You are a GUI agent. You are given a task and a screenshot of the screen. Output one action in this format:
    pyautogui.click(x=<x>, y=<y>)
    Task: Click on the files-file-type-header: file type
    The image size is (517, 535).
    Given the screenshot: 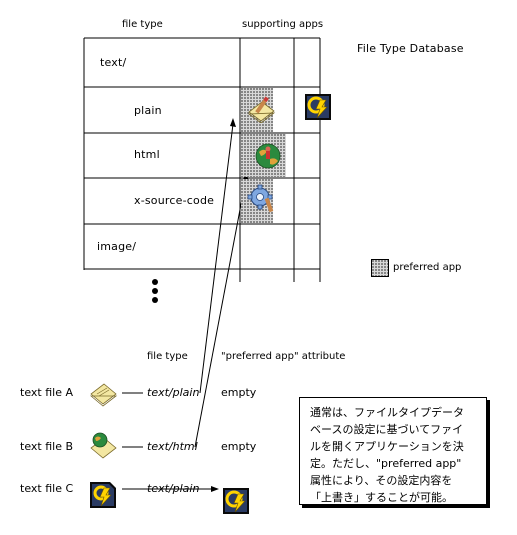 What is the action you would take?
    pyautogui.click(x=167, y=356)
    